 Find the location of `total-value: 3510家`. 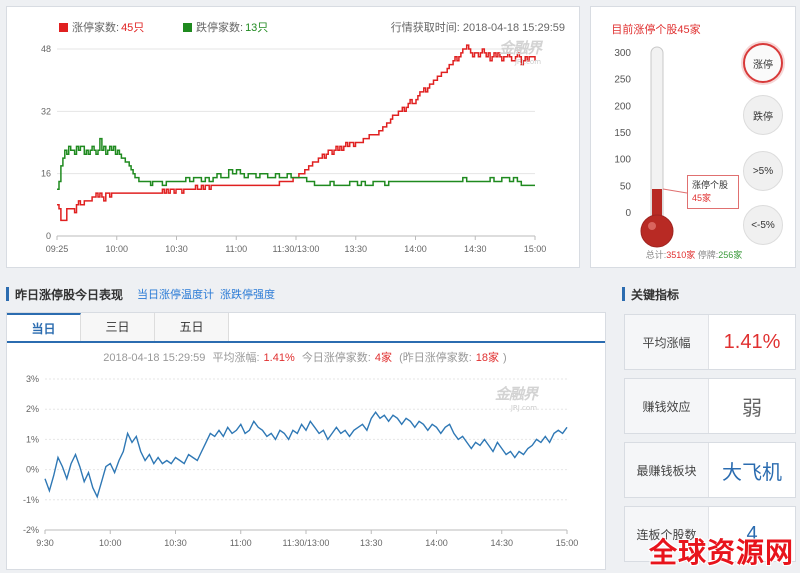

total-value: 3510家 is located at coordinates (681, 255).